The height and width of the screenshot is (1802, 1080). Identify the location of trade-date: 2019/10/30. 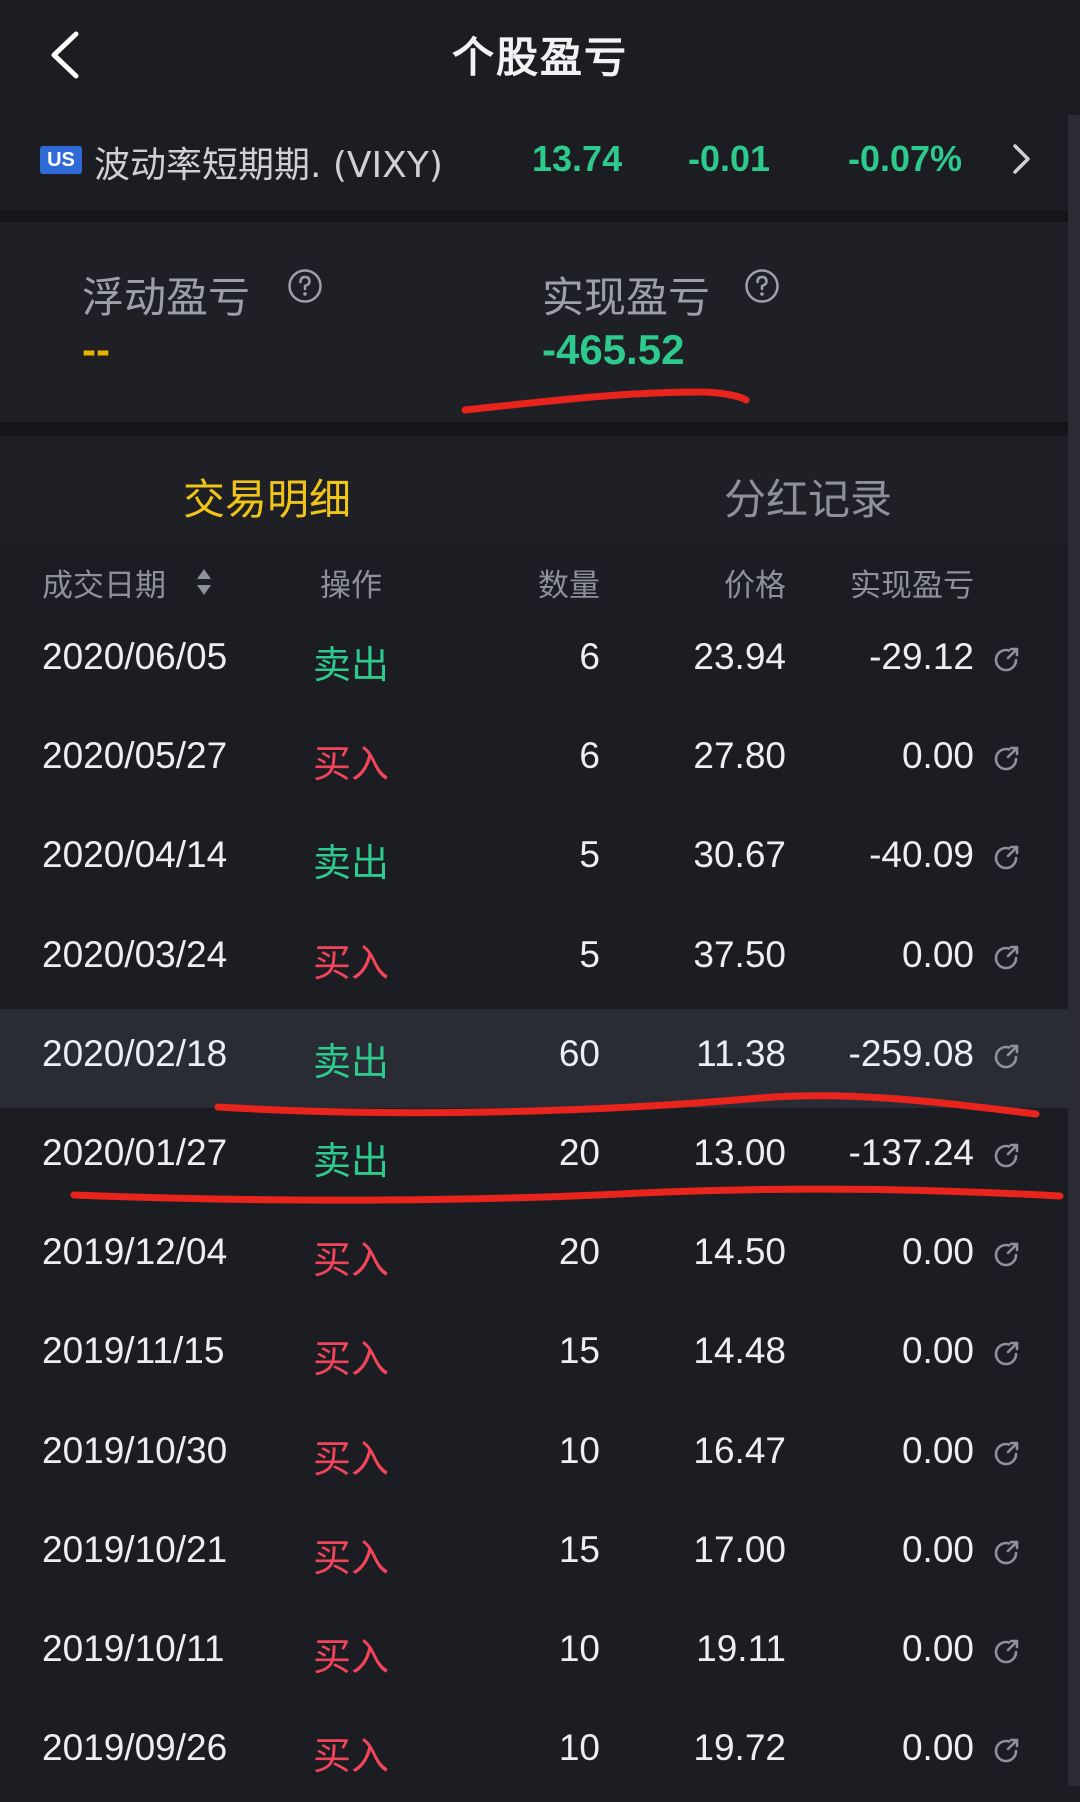
(135, 1450).